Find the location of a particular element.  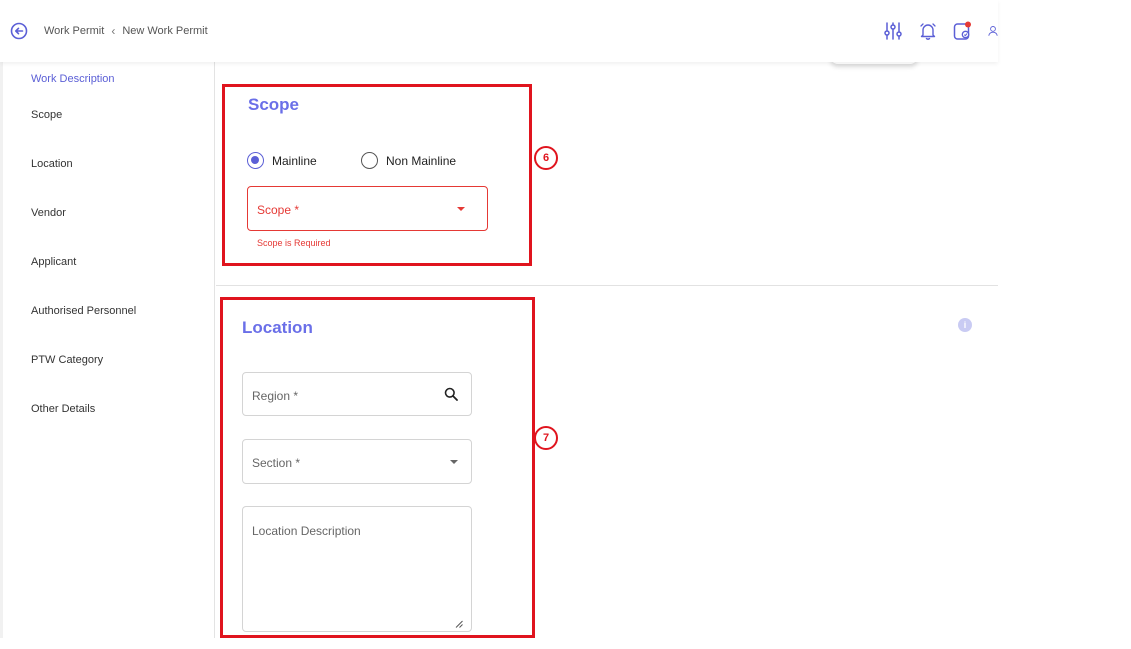

search-icon is located at coordinates (451, 396).